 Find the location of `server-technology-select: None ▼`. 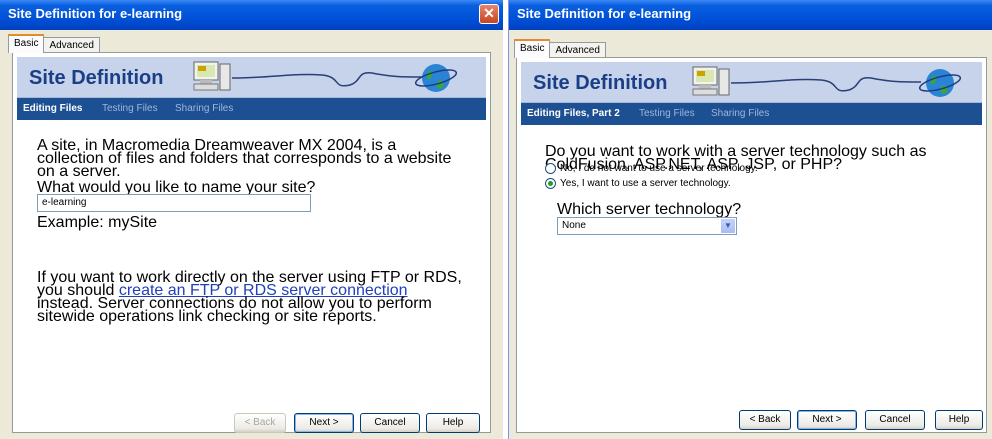

server-technology-select: None ▼ is located at coordinates (647, 226).